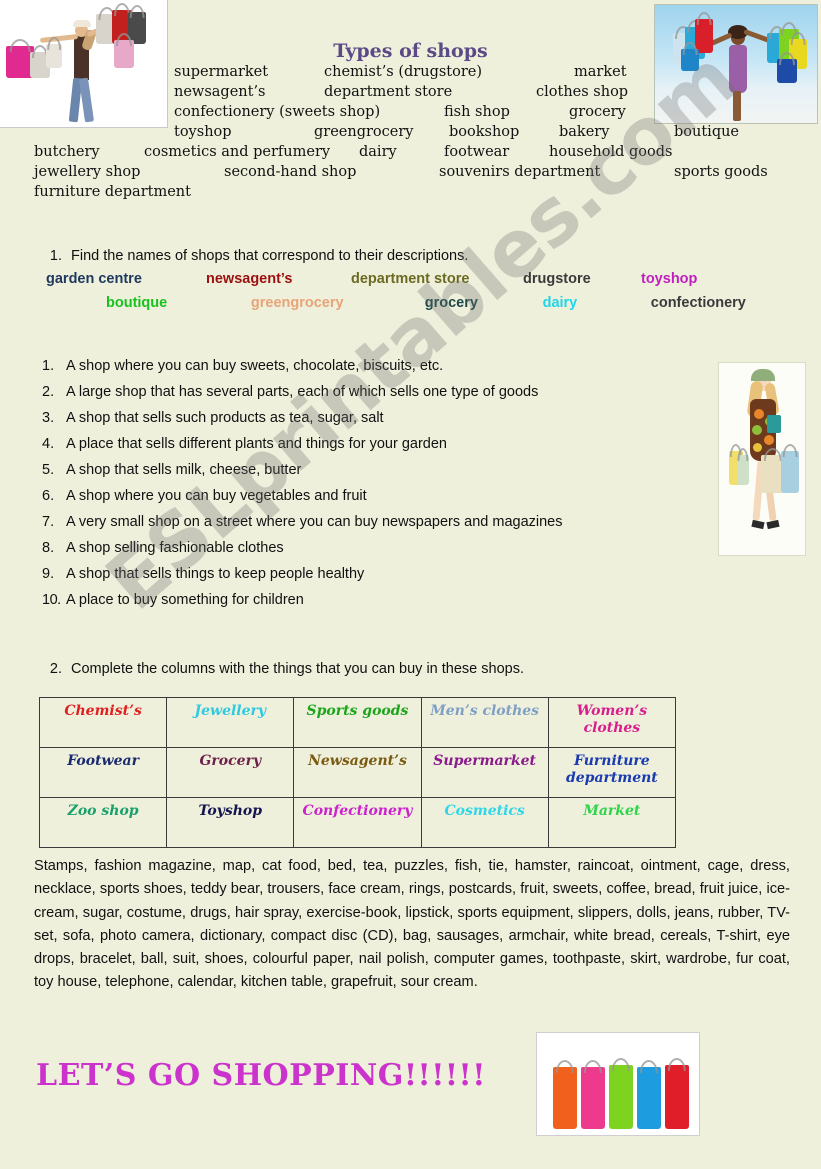  I want to click on shop-column-cell: Footwear, so click(103, 772).